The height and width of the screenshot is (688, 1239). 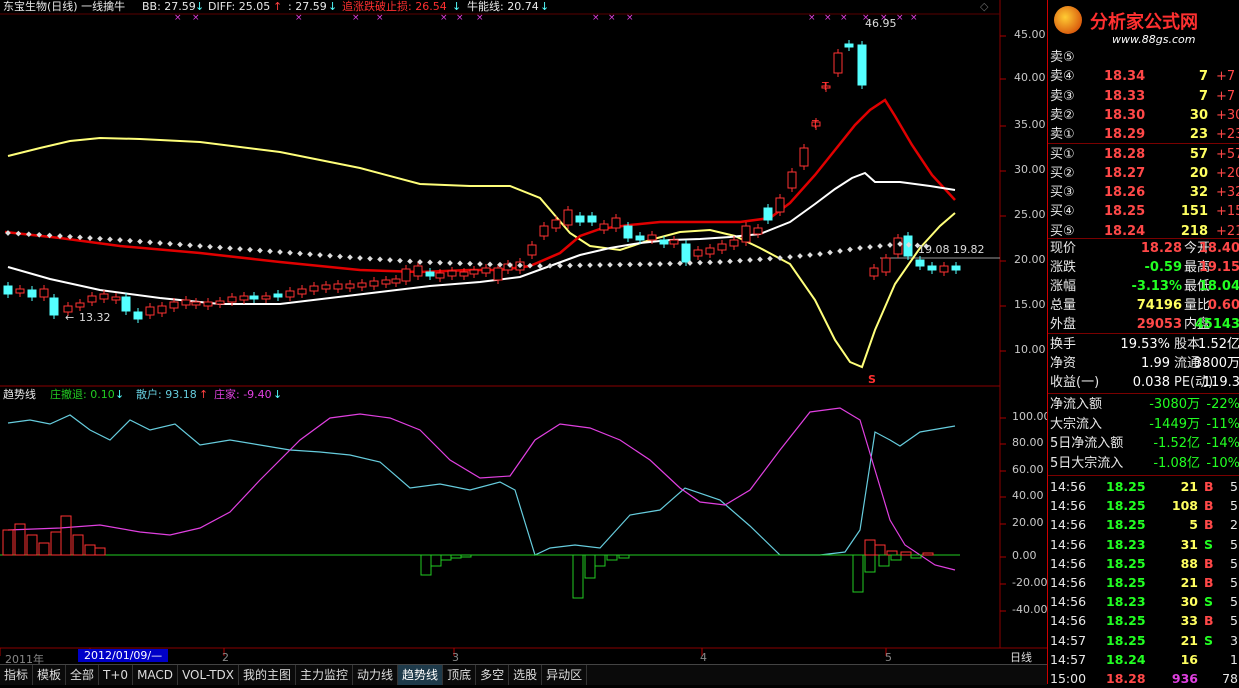 What do you see at coordinates (1125, 96) in the screenshot?
I see `order-price: 18.33` at bounding box center [1125, 96].